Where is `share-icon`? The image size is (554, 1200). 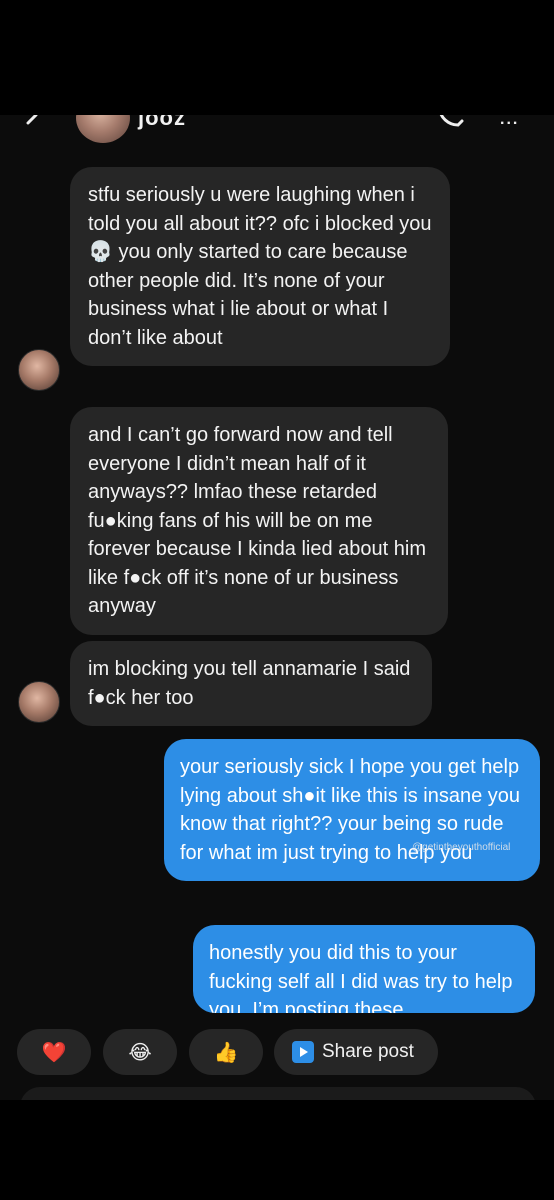
share-icon is located at coordinates (303, 1052).